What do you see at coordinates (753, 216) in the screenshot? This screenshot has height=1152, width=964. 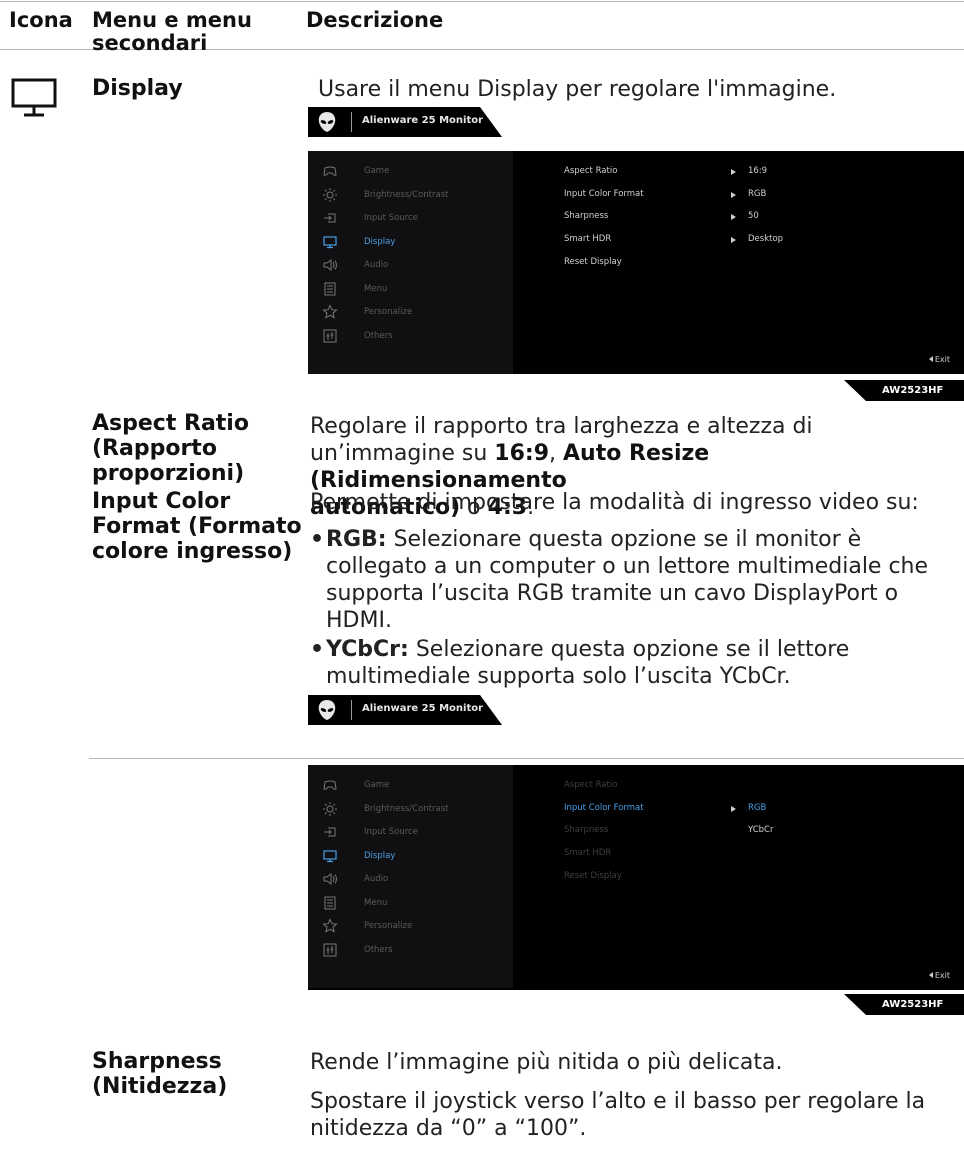 I see `osd-submenu-value: 50` at bounding box center [753, 216].